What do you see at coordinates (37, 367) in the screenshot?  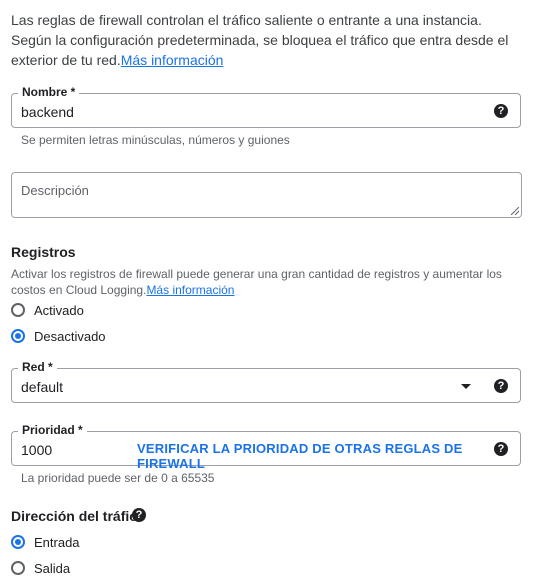 I see `network-field-label: Red *` at bounding box center [37, 367].